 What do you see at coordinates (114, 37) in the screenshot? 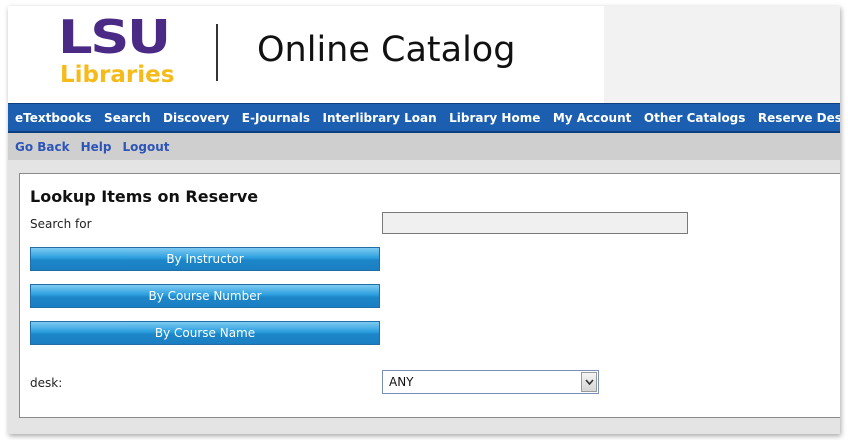
I see `logo-lsu-text: LSU` at bounding box center [114, 37].